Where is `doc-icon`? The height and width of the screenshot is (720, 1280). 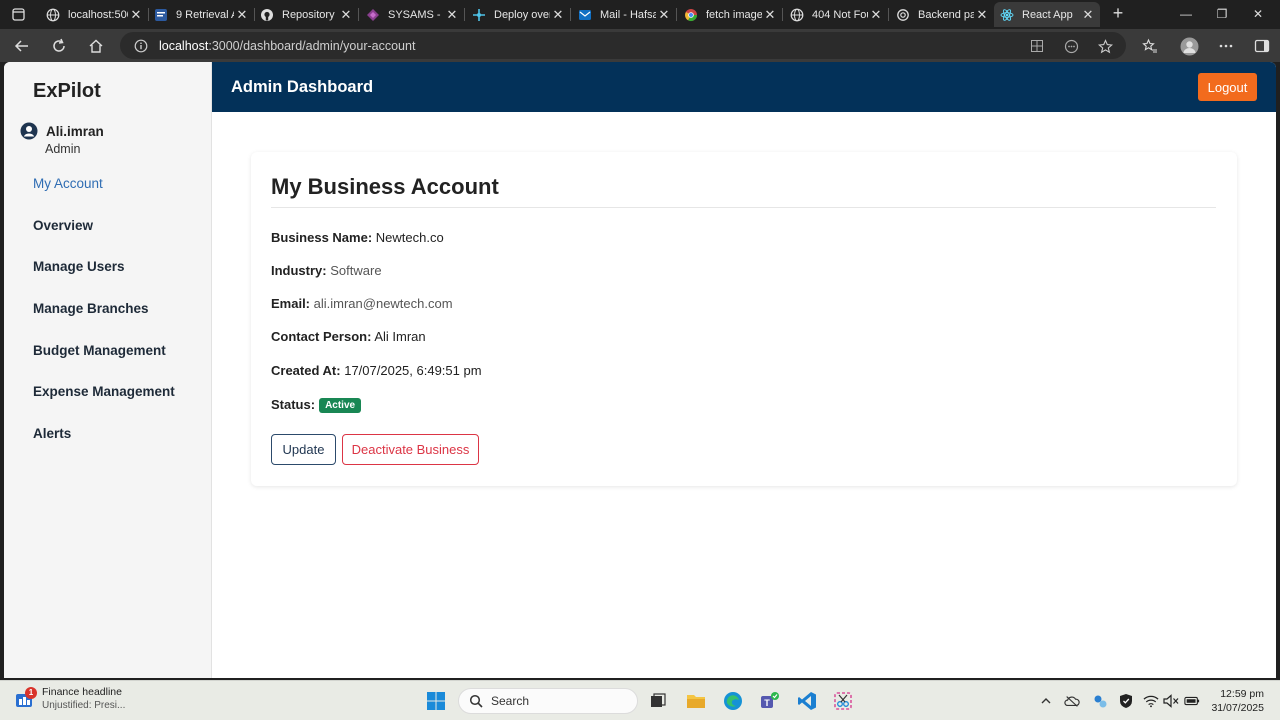 doc-icon is located at coordinates (161, 15).